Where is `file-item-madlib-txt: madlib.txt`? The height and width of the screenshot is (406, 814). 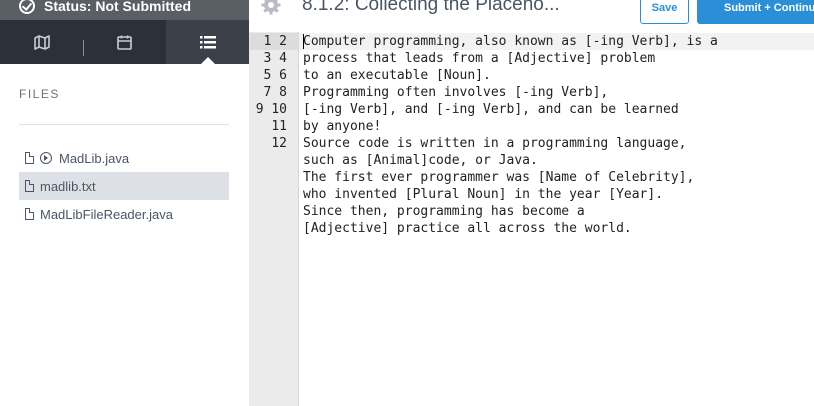
file-item-madlib-txt: madlib.txt is located at coordinates (124, 186).